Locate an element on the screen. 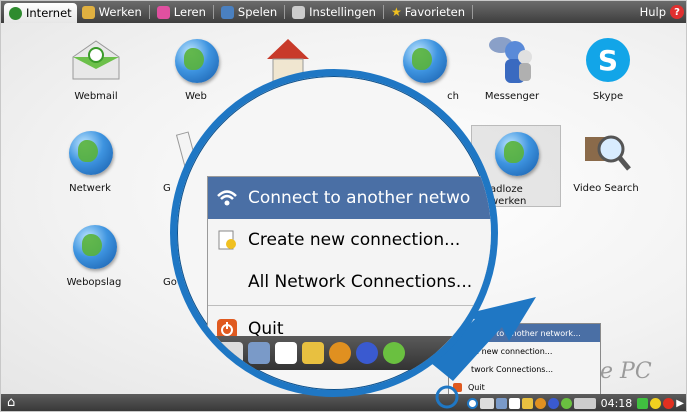 The width and height of the screenshot is (687, 412). menu-item-connect-network: Connect to another netwo is located at coordinates (349, 198).